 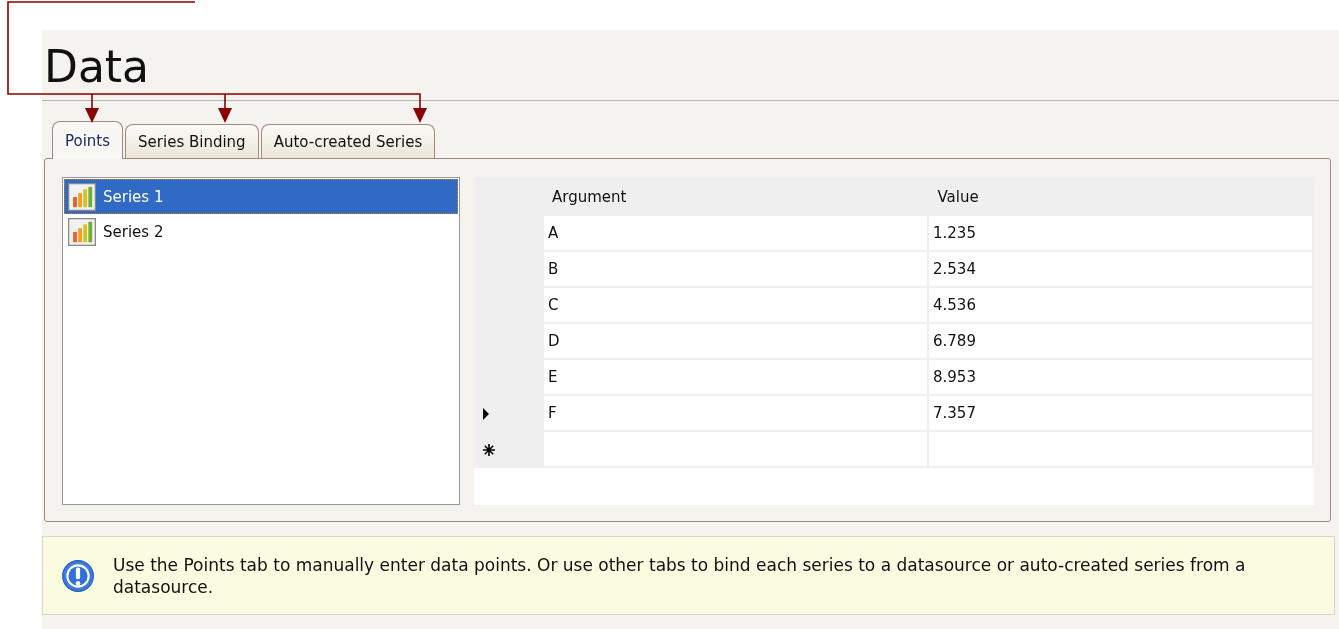 I want to click on table-cell: 6.789, so click(x=1121, y=342).